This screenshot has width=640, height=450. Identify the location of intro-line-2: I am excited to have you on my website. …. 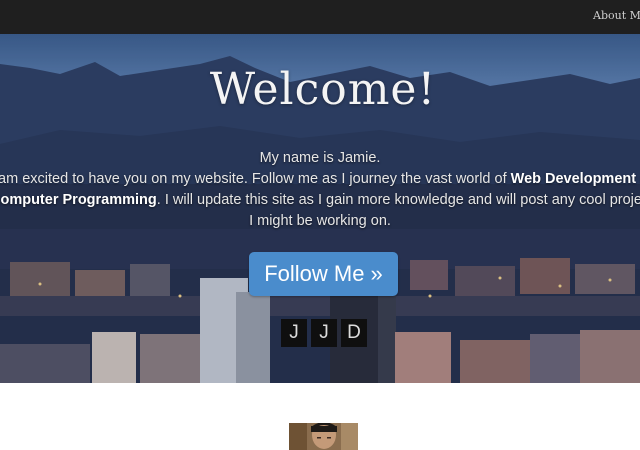
(320, 179).